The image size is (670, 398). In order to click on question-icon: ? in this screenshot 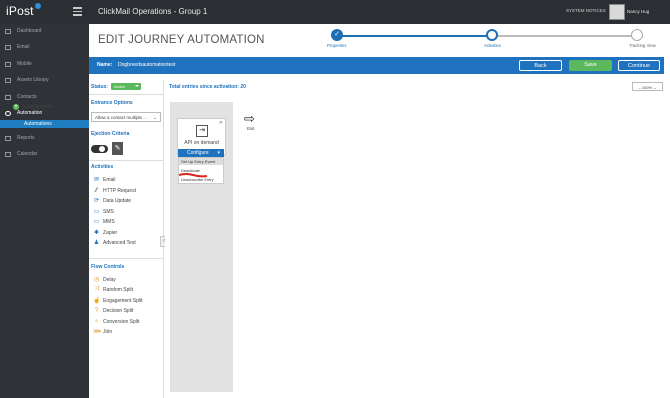, I will do `click(96, 310)`.